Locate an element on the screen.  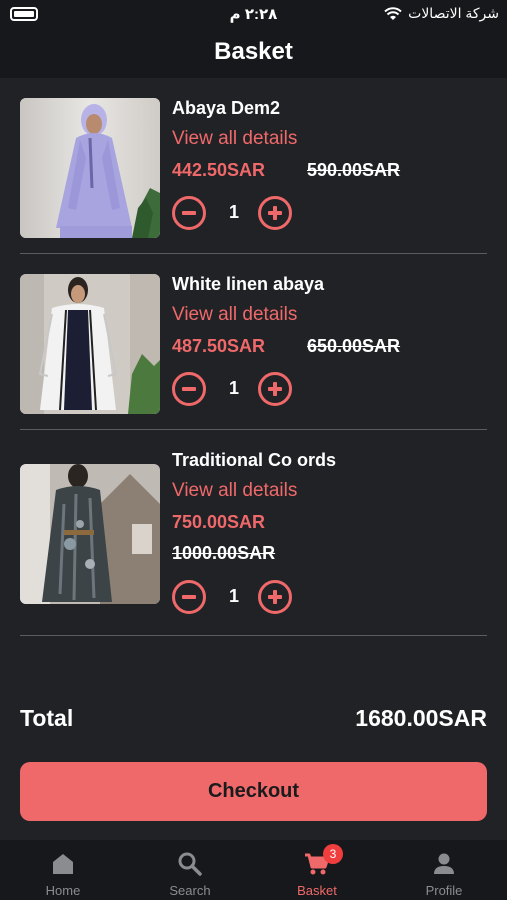
home-icon is located at coordinates (63, 864).